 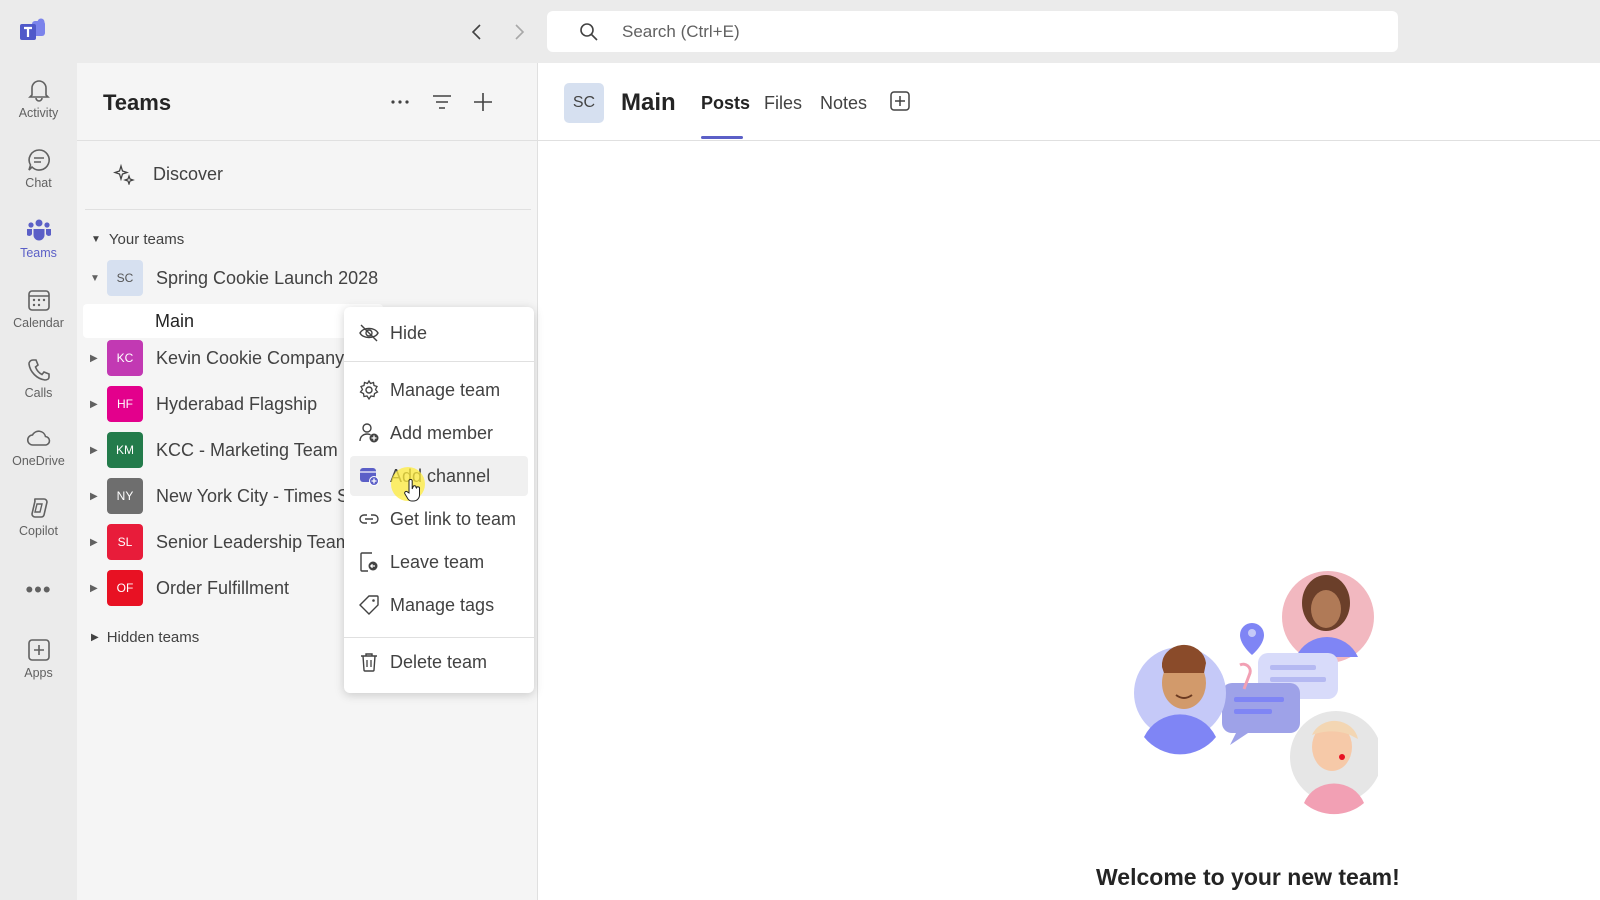 I want to click on menu-label: Hide, so click(x=409, y=332).